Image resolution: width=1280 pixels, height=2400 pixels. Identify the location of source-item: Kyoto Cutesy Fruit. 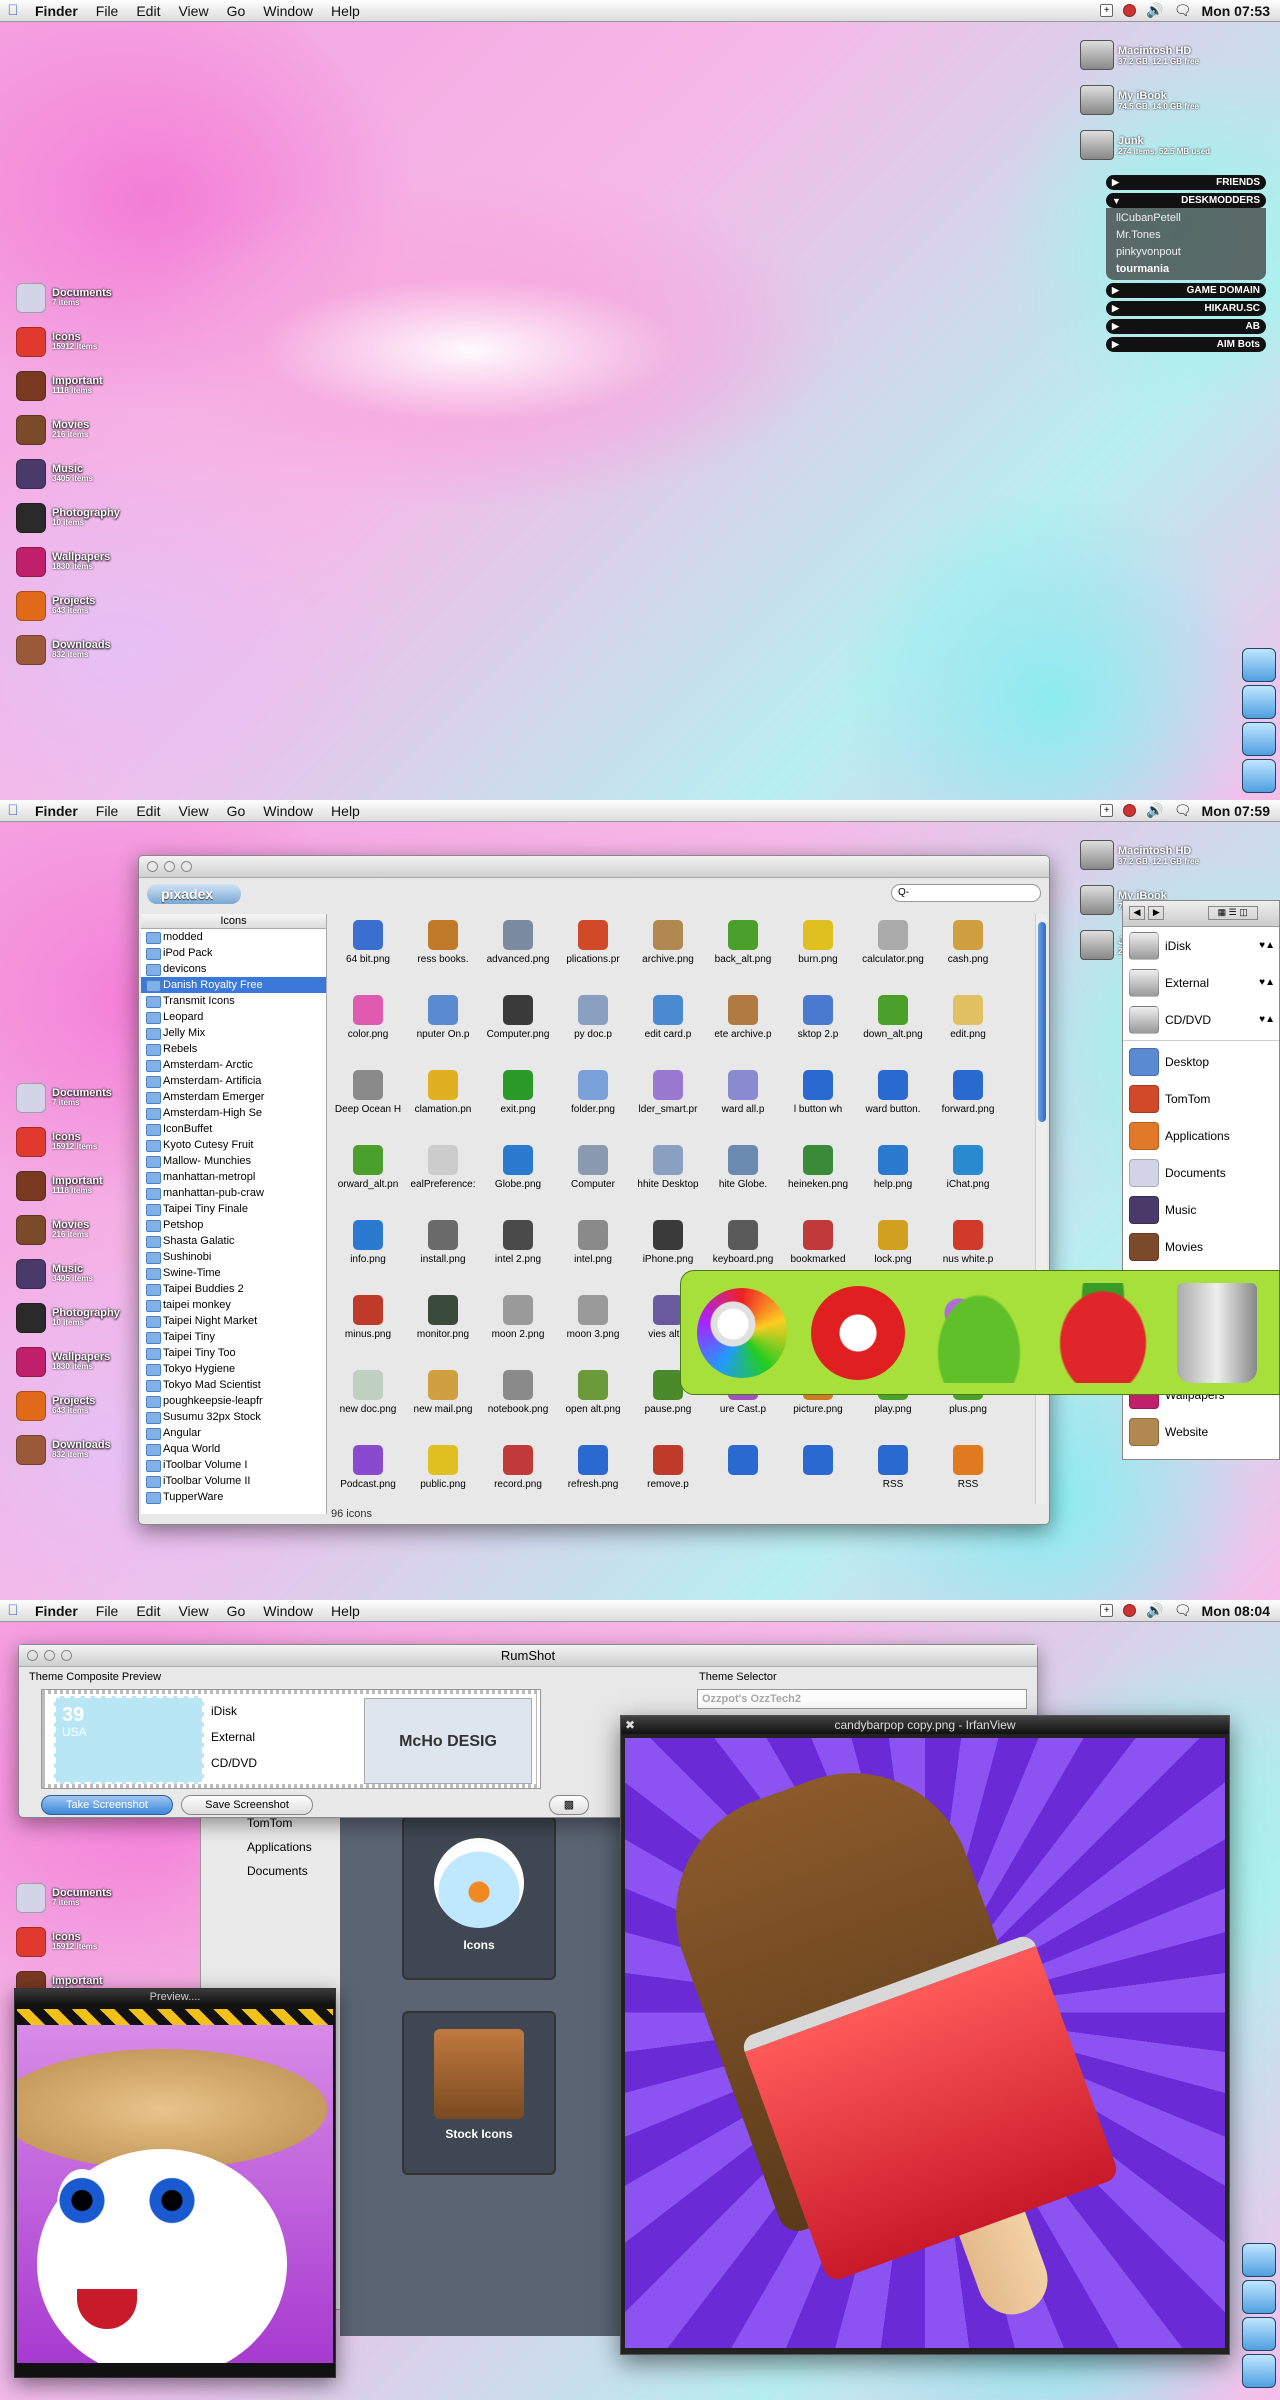
(233, 1145).